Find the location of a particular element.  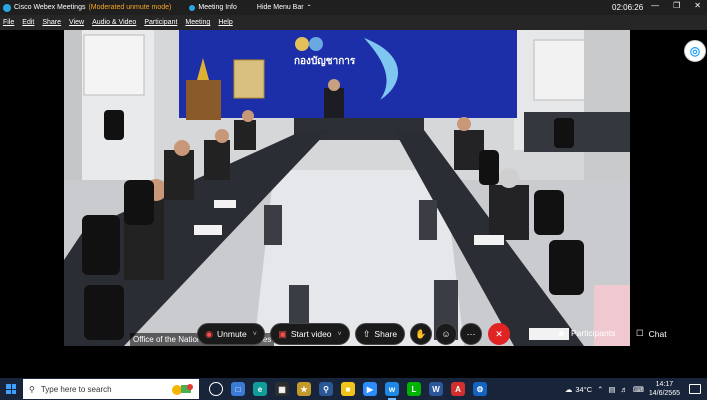

menu-file: File is located at coordinates (8, 22).